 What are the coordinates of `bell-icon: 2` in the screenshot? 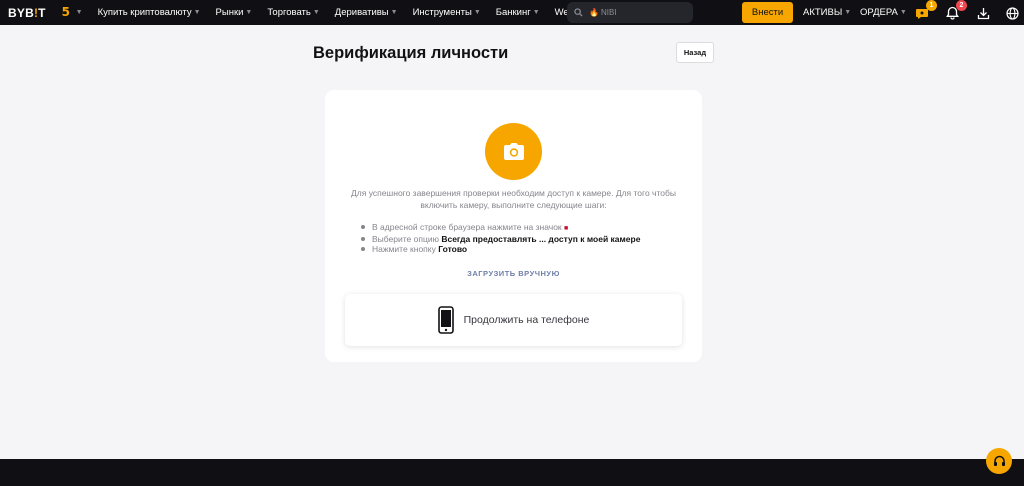 It's located at (955, 11).